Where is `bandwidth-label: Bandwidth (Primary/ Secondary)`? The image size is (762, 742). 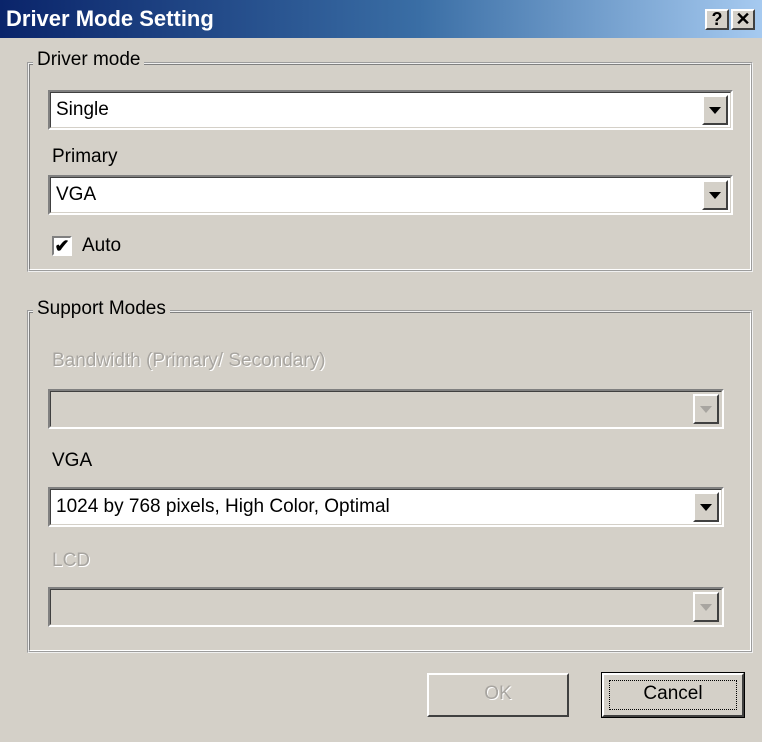
bandwidth-label: Bandwidth (Primary/ Secondary) is located at coordinates (189, 360).